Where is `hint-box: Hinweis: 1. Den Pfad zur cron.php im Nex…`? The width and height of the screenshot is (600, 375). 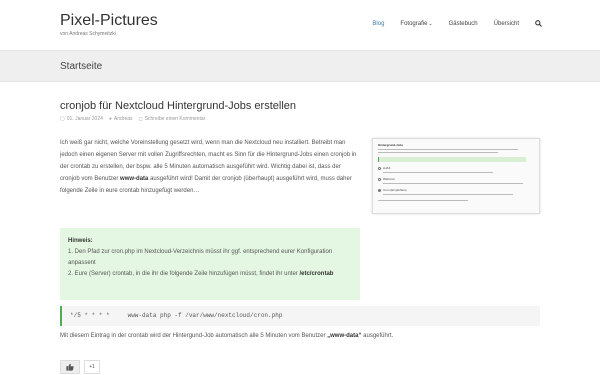
hint-box: Hinweis: 1. Den Pfad zur cron.php im Nex… is located at coordinates (210, 264).